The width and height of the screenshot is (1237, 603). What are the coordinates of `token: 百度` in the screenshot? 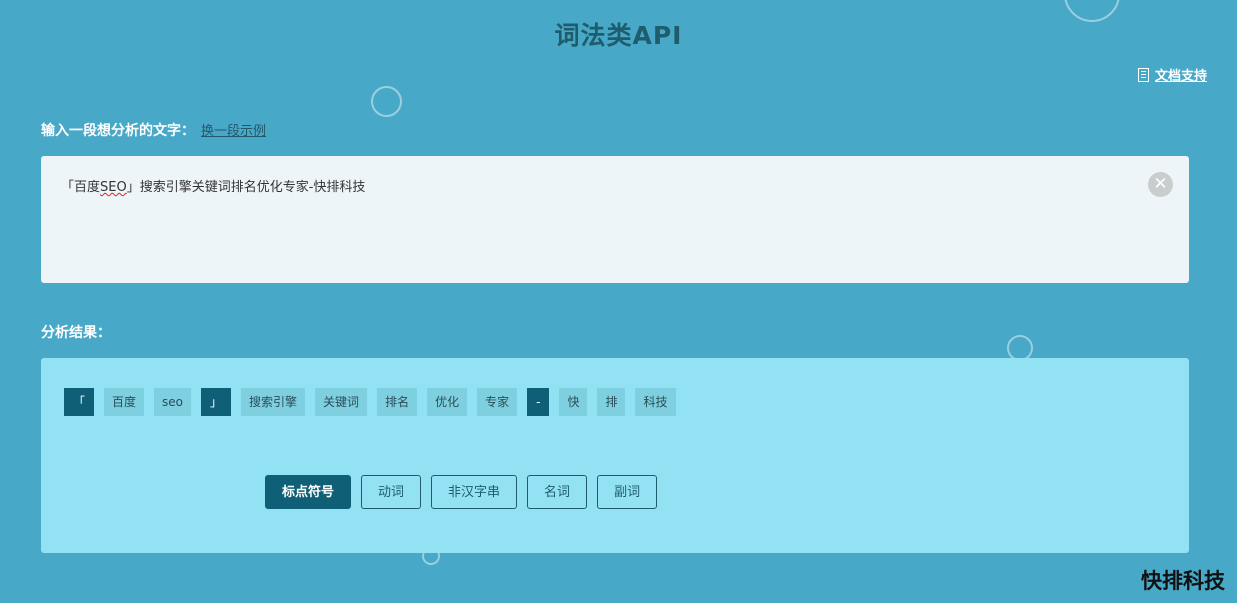 It's located at (124, 402).